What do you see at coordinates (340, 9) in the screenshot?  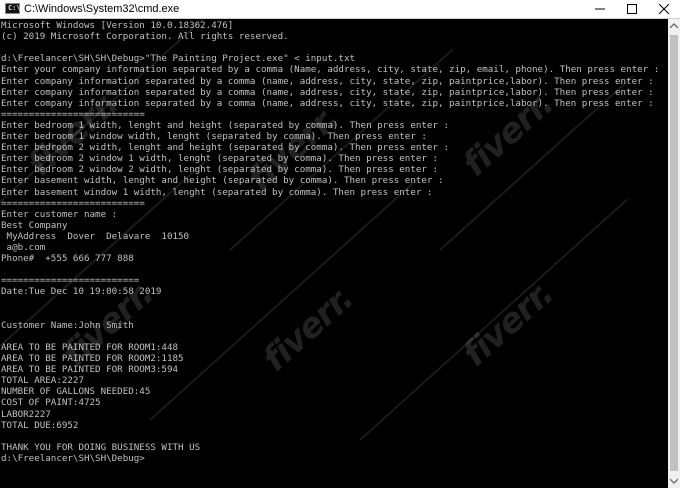 I see `title-bar: C:\ C:\Windows\System32\cmd.exe` at bounding box center [340, 9].